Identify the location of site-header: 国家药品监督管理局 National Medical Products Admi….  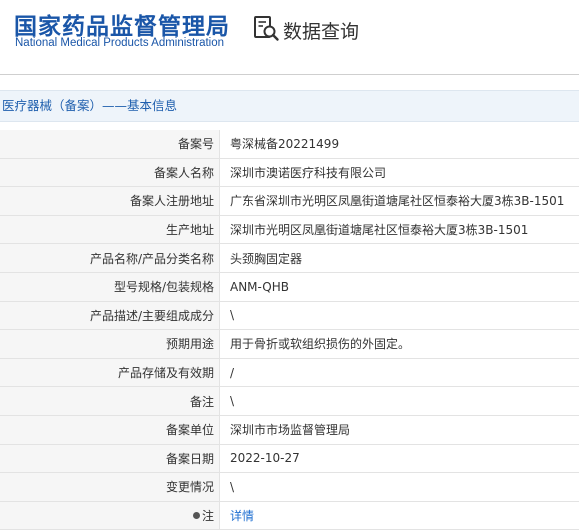
(289, 37).